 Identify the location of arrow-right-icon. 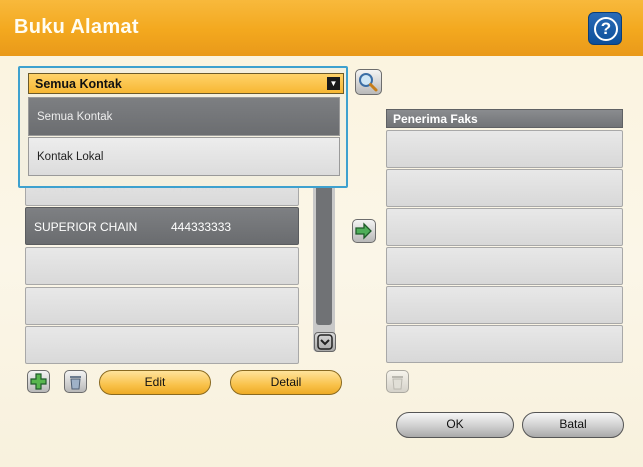
(363, 231).